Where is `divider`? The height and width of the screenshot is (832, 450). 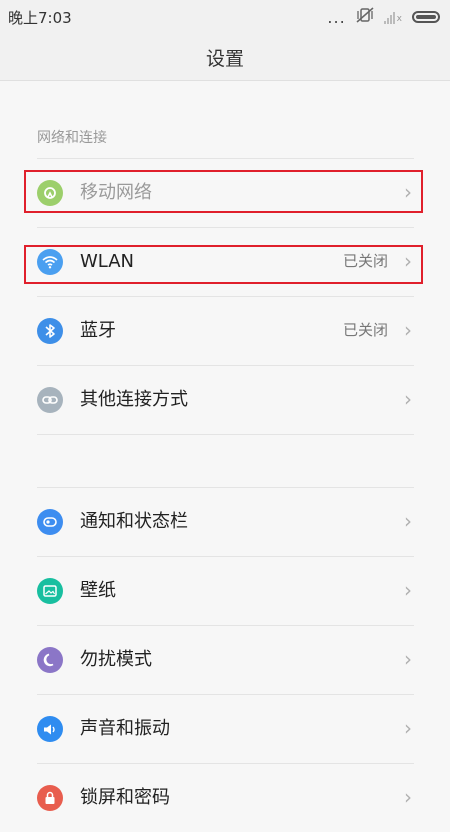
divider is located at coordinates (225, 434).